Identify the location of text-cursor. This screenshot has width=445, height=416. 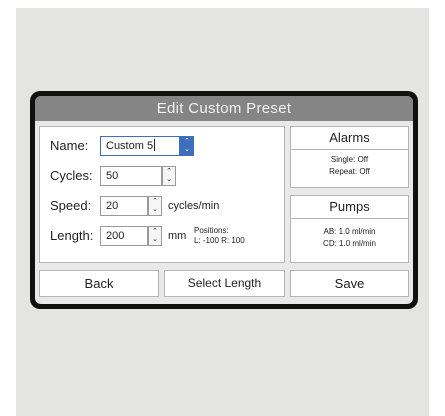
(155, 145).